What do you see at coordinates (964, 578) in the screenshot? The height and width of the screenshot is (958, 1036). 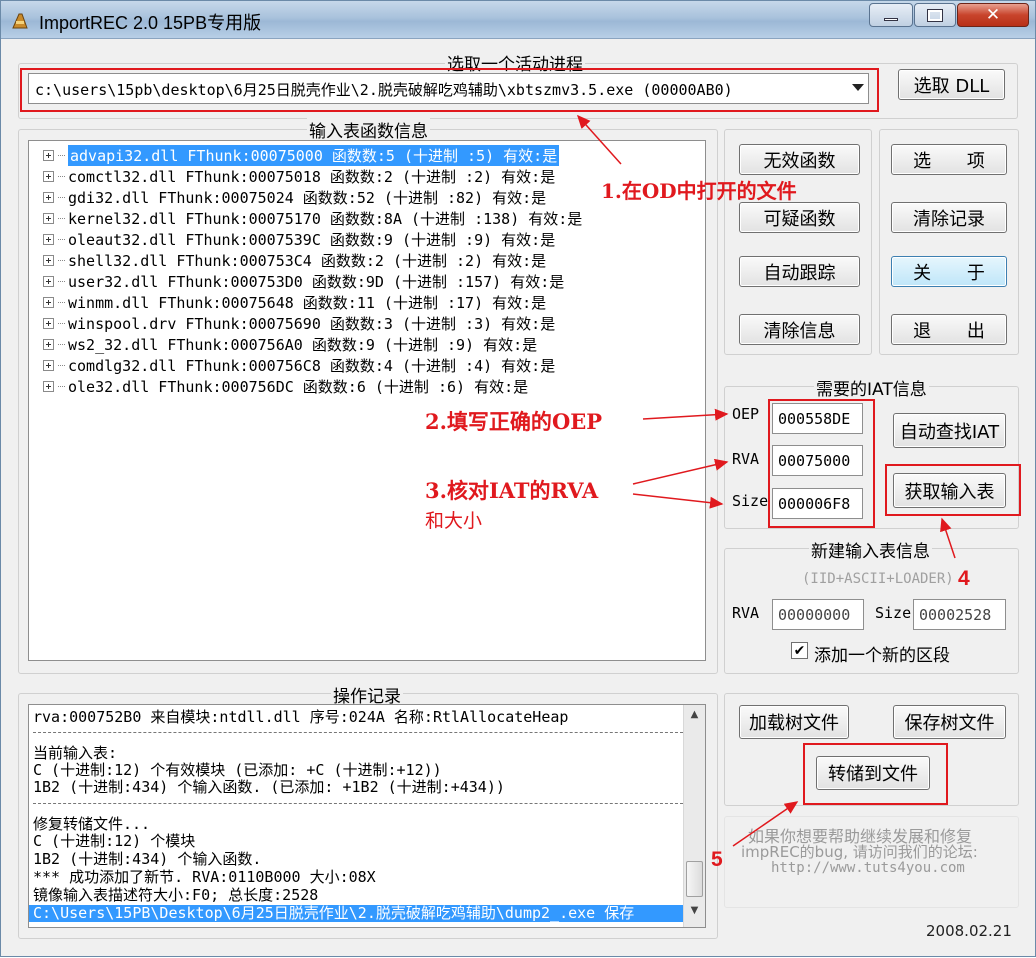 I see `annotation-4: 4` at bounding box center [964, 578].